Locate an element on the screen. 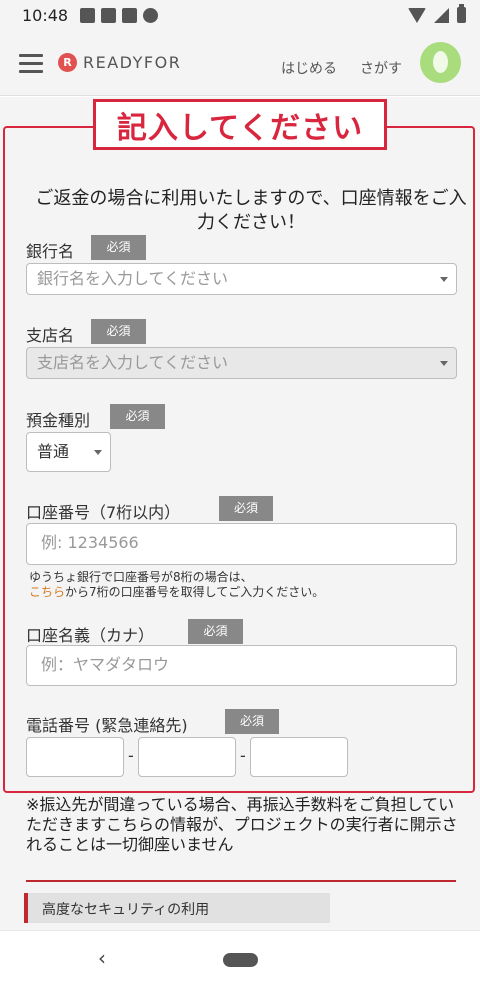 The width and height of the screenshot is (480, 988). account-number-placeholder: 例: 1234566 is located at coordinates (90, 542).